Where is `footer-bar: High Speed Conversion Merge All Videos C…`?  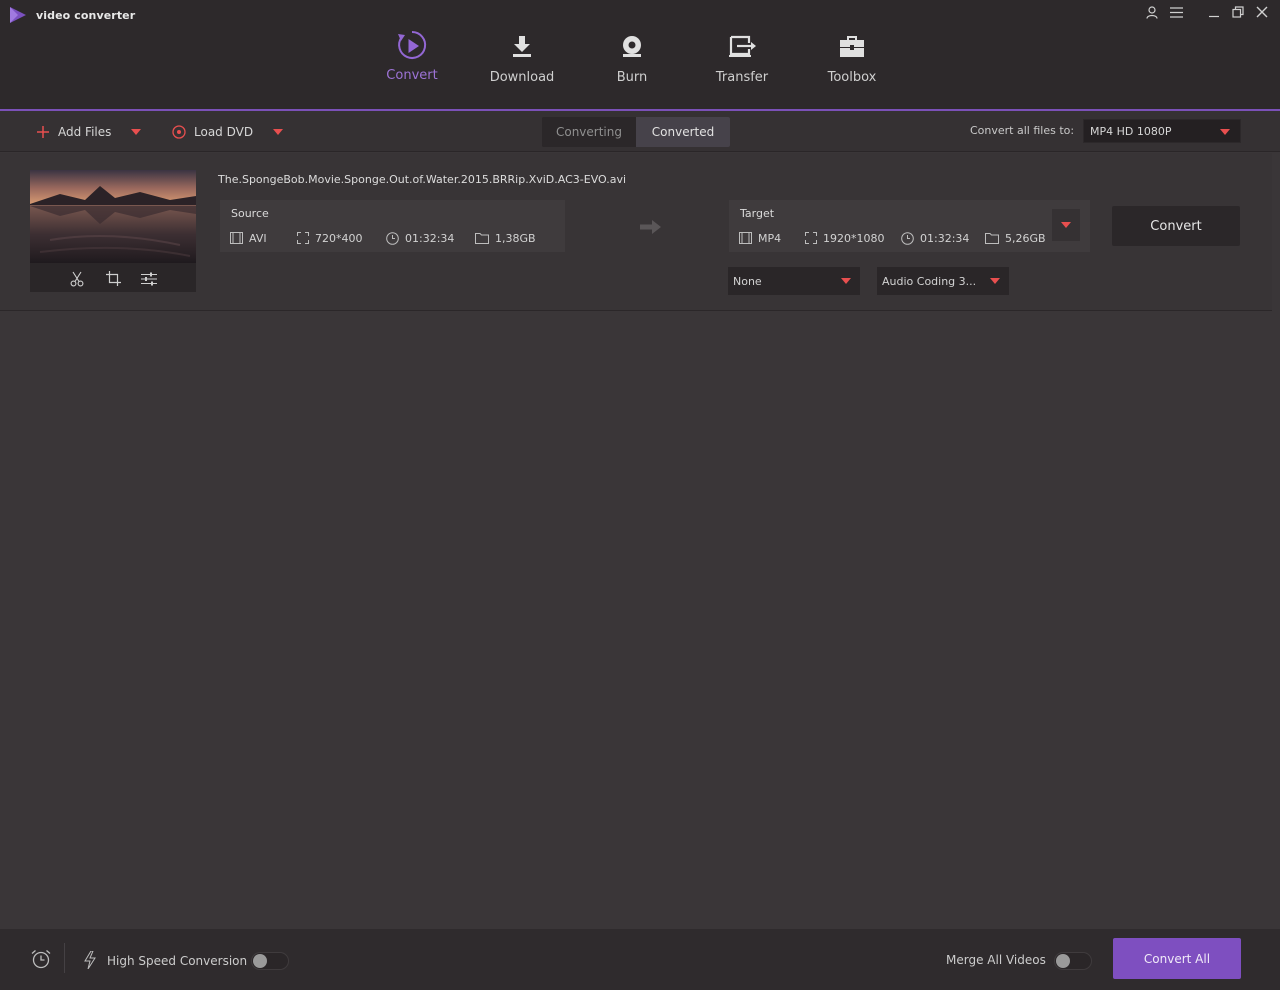
footer-bar: High Speed Conversion Merge All Videos C… is located at coordinates (640, 959).